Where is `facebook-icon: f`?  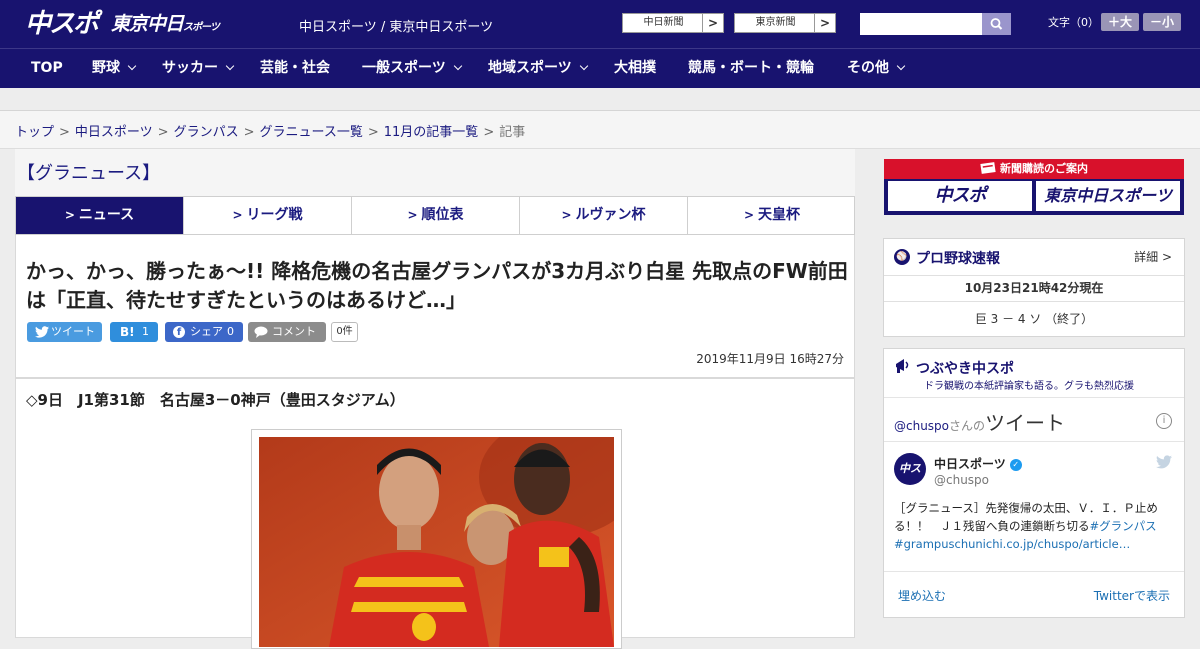 facebook-icon: f is located at coordinates (179, 332).